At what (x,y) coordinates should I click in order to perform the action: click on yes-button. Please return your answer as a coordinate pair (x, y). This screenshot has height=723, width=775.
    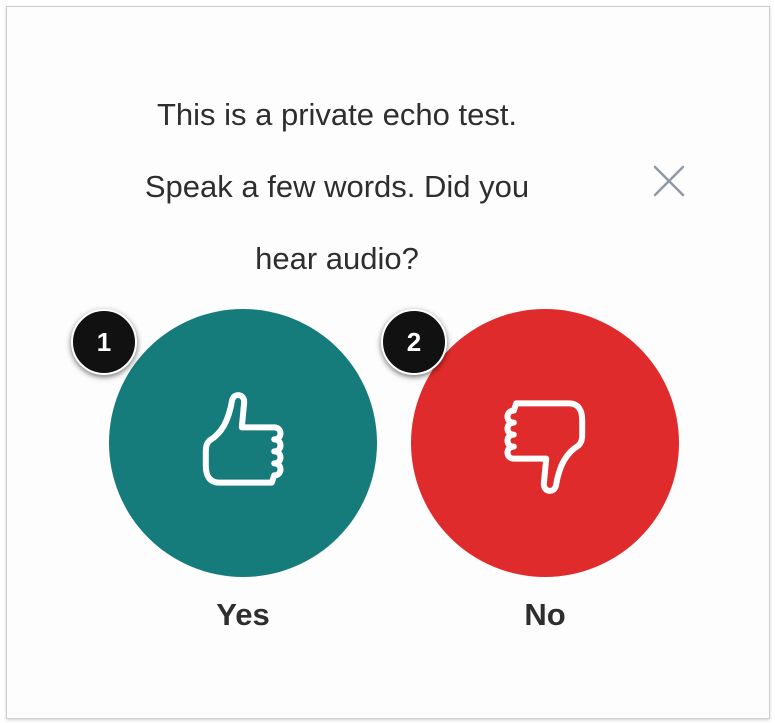
    Looking at the image, I should click on (243, 443).